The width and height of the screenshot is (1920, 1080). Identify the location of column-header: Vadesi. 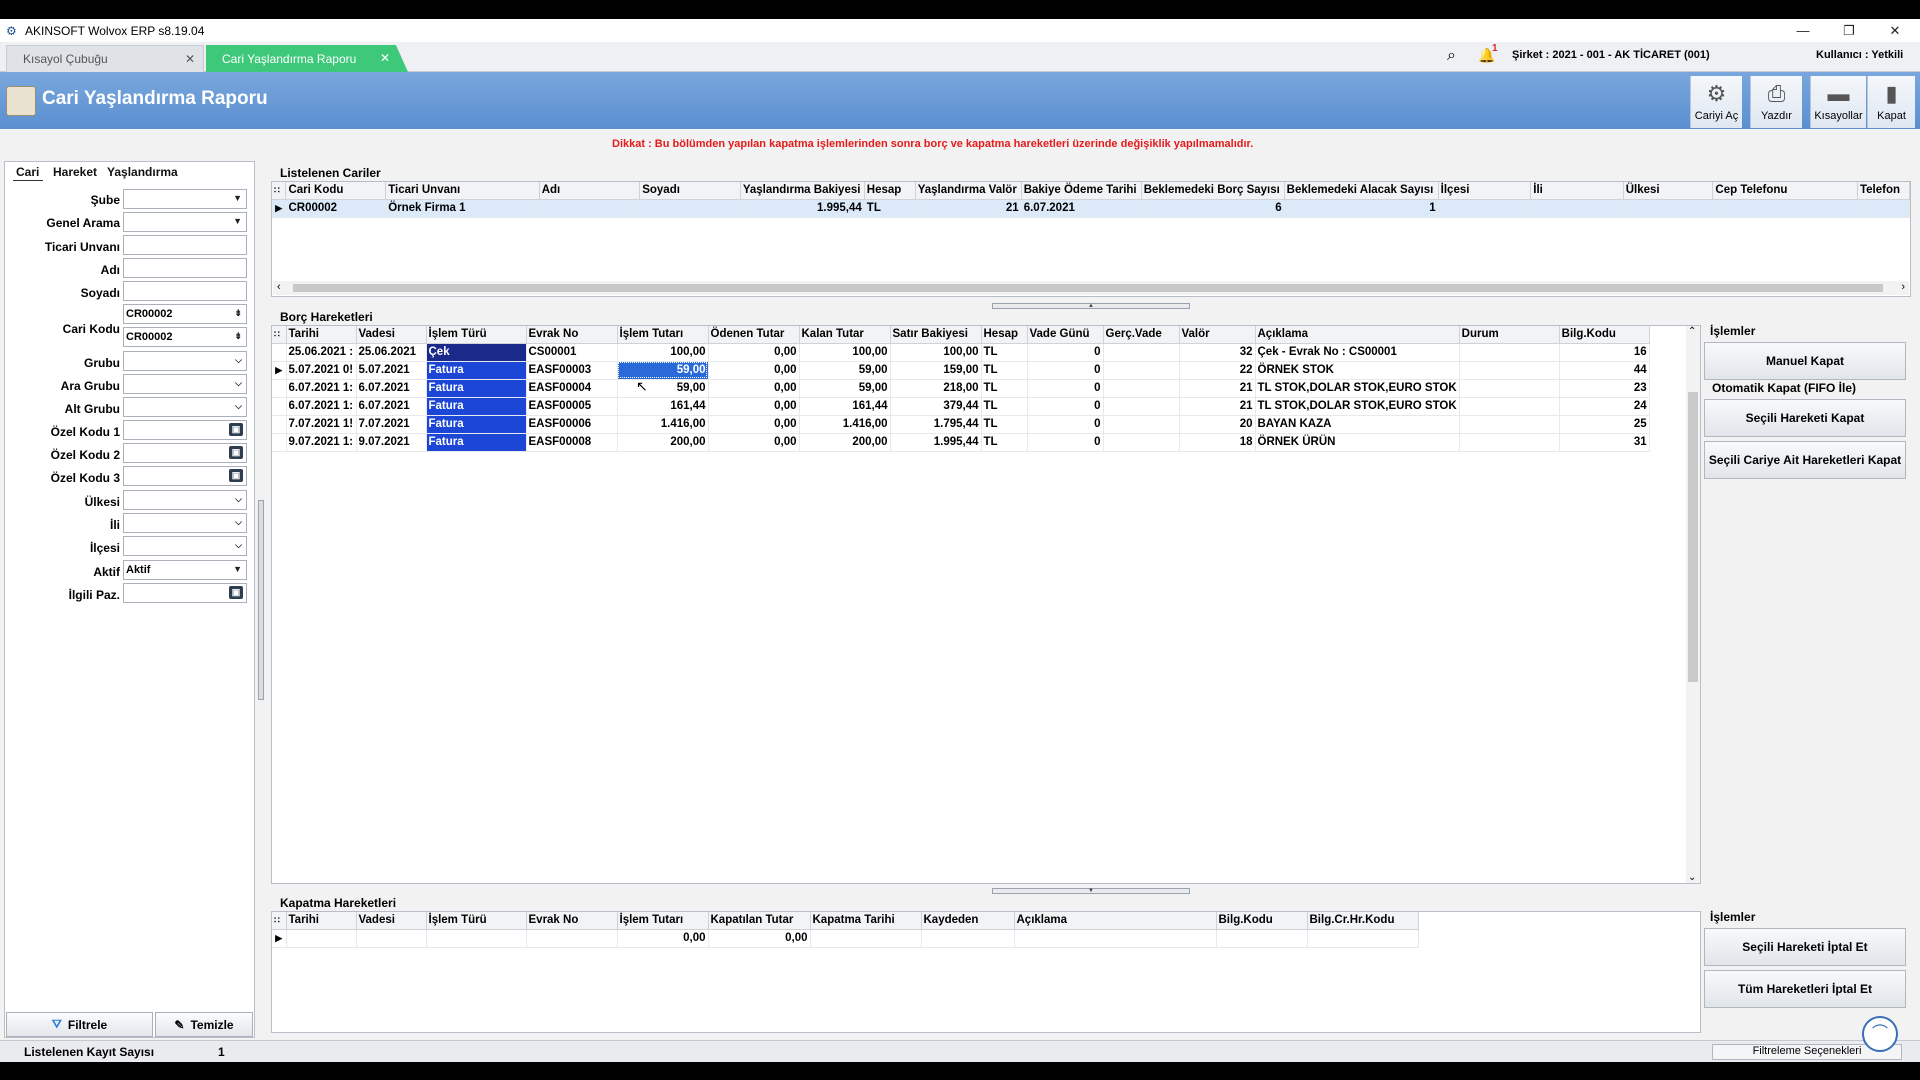
(391, 921).